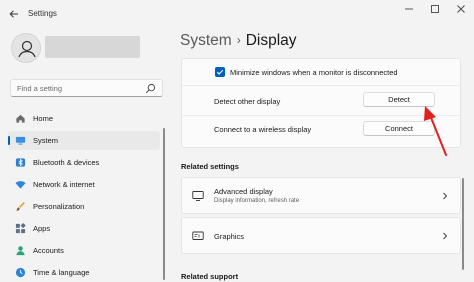  Describe the element at coordinates (42, 228) in the screenshot. I see `sidebar-item-label: Apps` at that location.